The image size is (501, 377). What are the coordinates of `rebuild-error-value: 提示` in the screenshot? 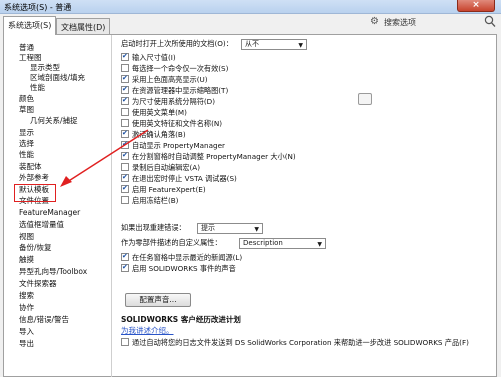 It's located at (208, 228).